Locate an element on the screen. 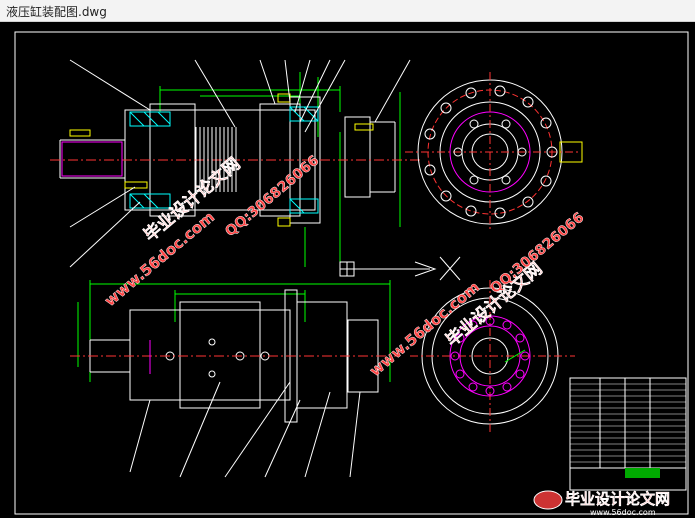 The height and width of the screenshot is (518, 695). title-block is located at coordinates (628, 434).